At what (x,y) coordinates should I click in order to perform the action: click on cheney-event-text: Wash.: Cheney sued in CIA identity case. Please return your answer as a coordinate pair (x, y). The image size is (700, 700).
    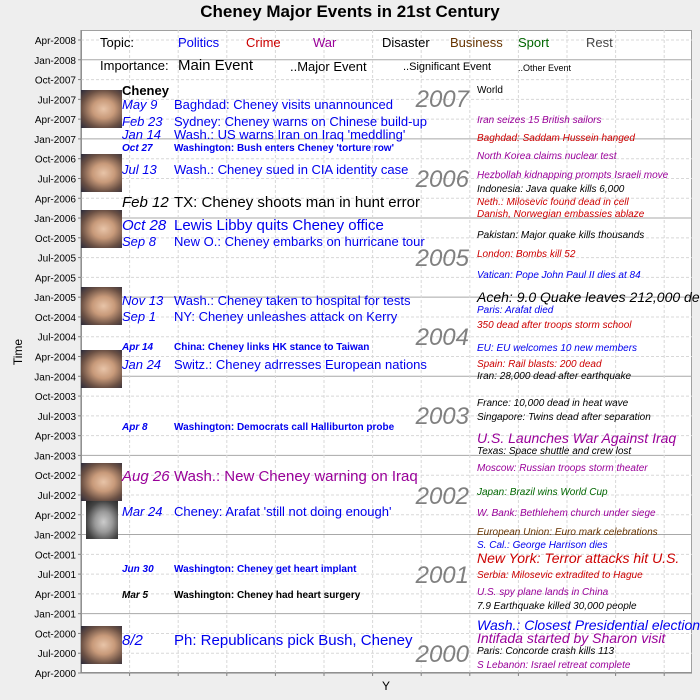
    Looking at the image, I should click on (291, 169).